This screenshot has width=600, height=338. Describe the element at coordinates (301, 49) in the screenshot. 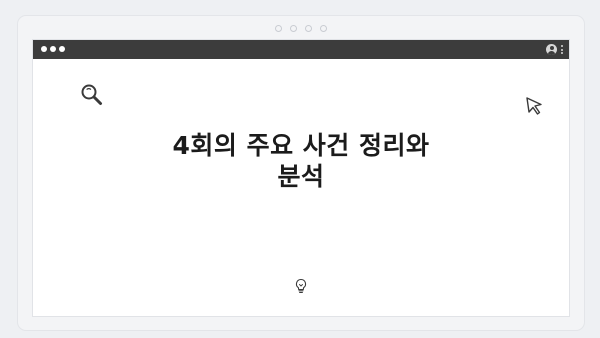

I see `window-titlebar` at that location.